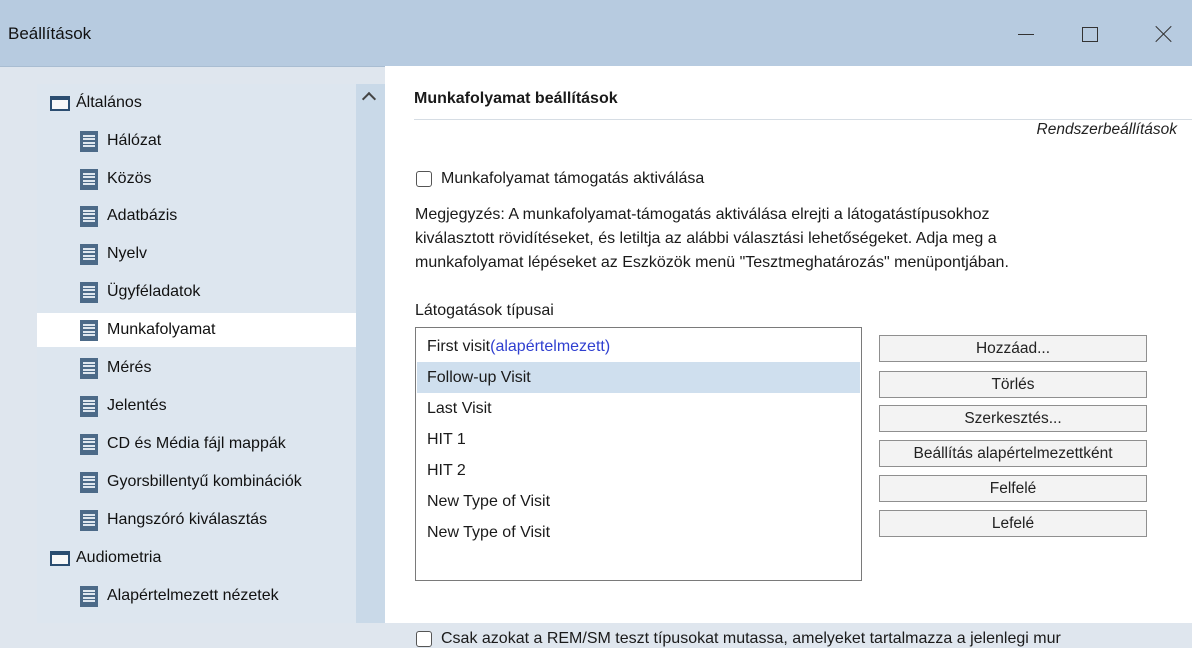 Image resolution: width=1192 pixels, height=648 pixels. I want to click on set-default-button: Beállítás alapértelmezettként, so click(1013, 453).